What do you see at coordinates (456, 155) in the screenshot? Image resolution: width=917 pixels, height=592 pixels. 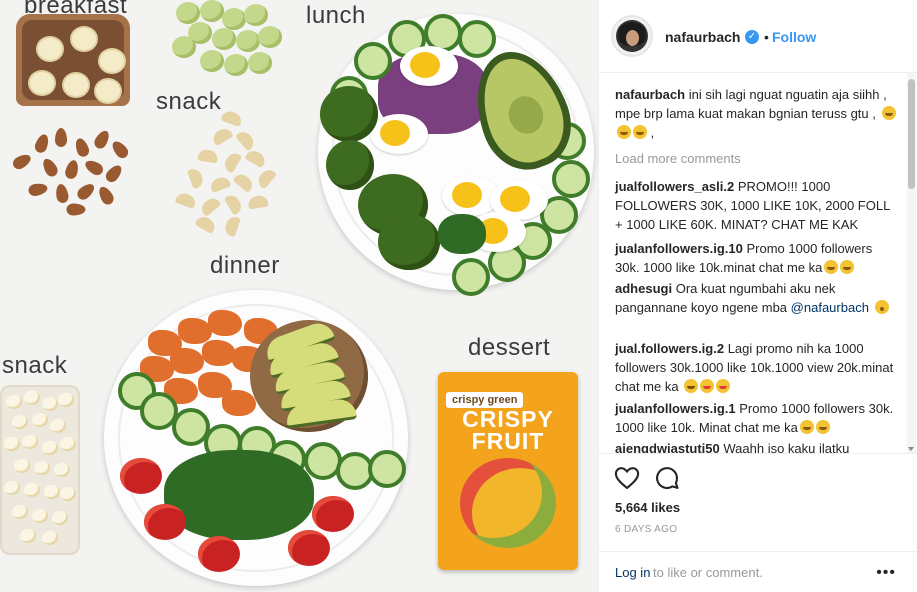 I see `lunch-plate` at bounding box center [456, 155].